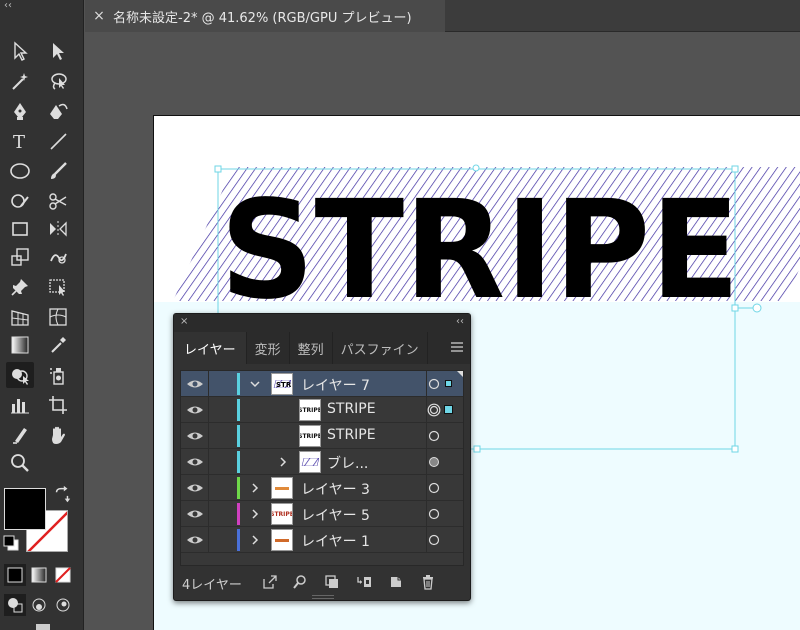 The image size is (800, 630). I want to click on panel-menu-icon, so click(457, 347).